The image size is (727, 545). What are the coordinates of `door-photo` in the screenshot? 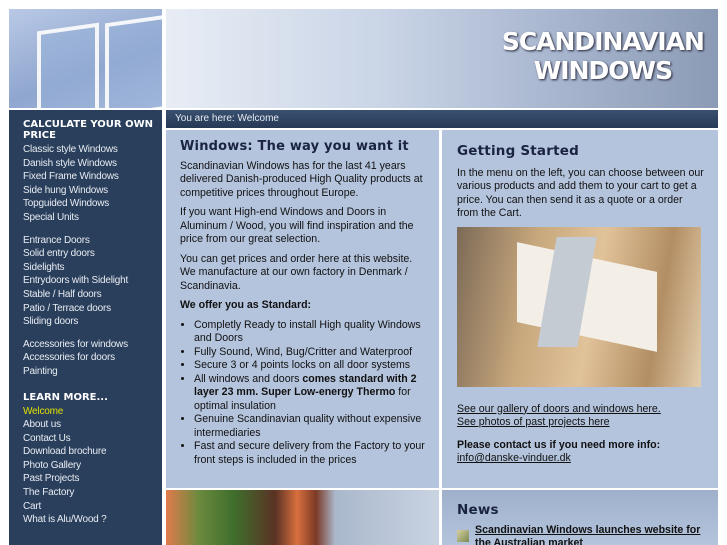 It's located at (302, 517).